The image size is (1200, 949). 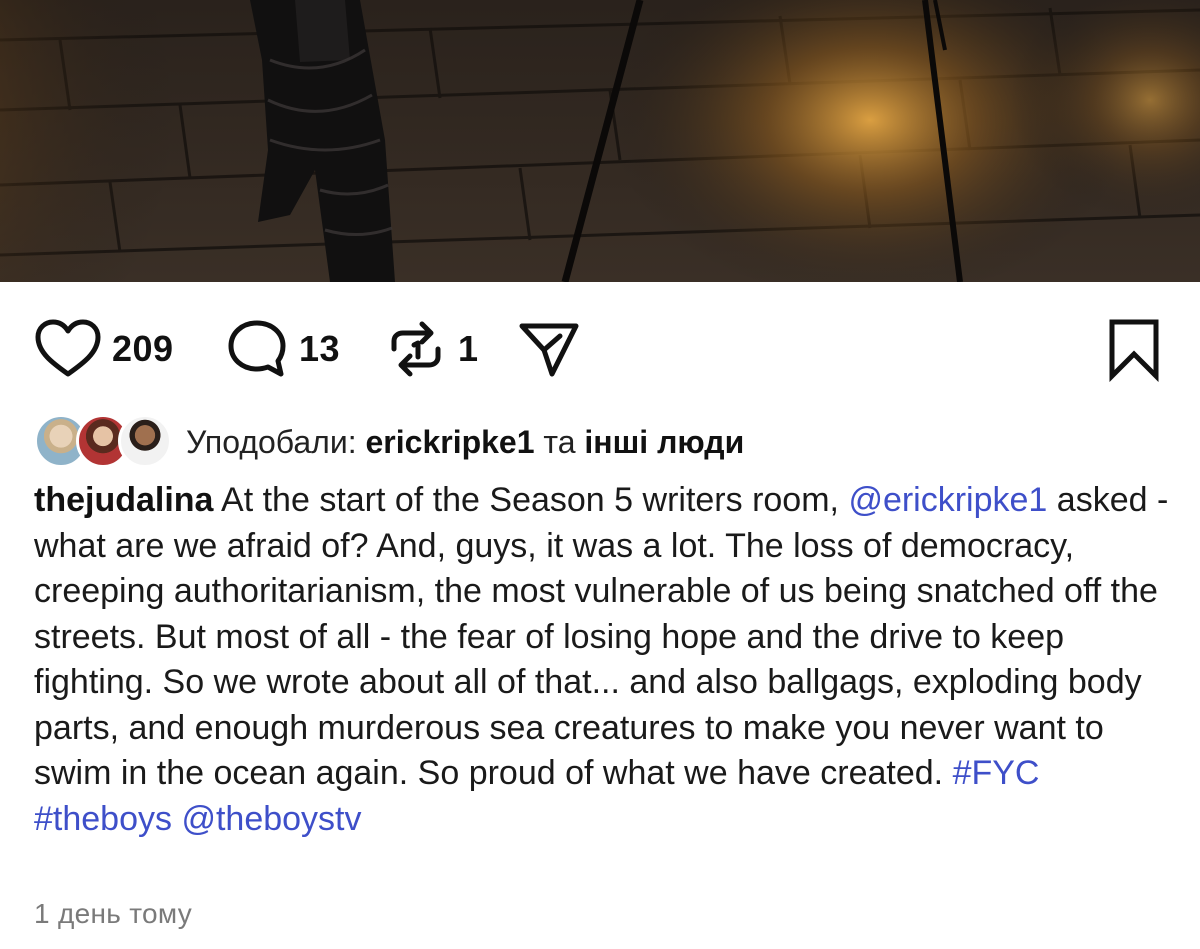 What do you see at coordinates (113, 913) in the screenshot?
I see `post-timestamp: 1 день тому` at bounding box center [113, 913].